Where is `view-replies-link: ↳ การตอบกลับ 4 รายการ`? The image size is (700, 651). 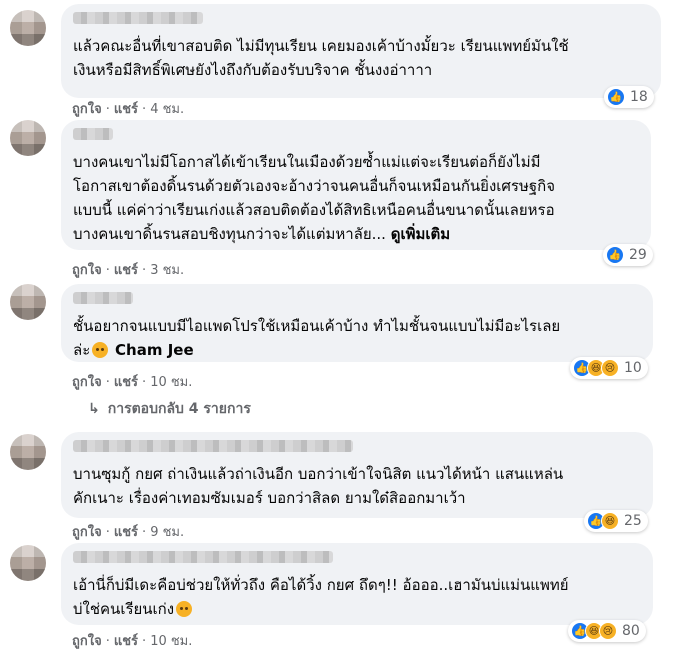
view-replies-link: ↳ การตอบกลับ 4 รายการ is located at coordinates (169, 409).